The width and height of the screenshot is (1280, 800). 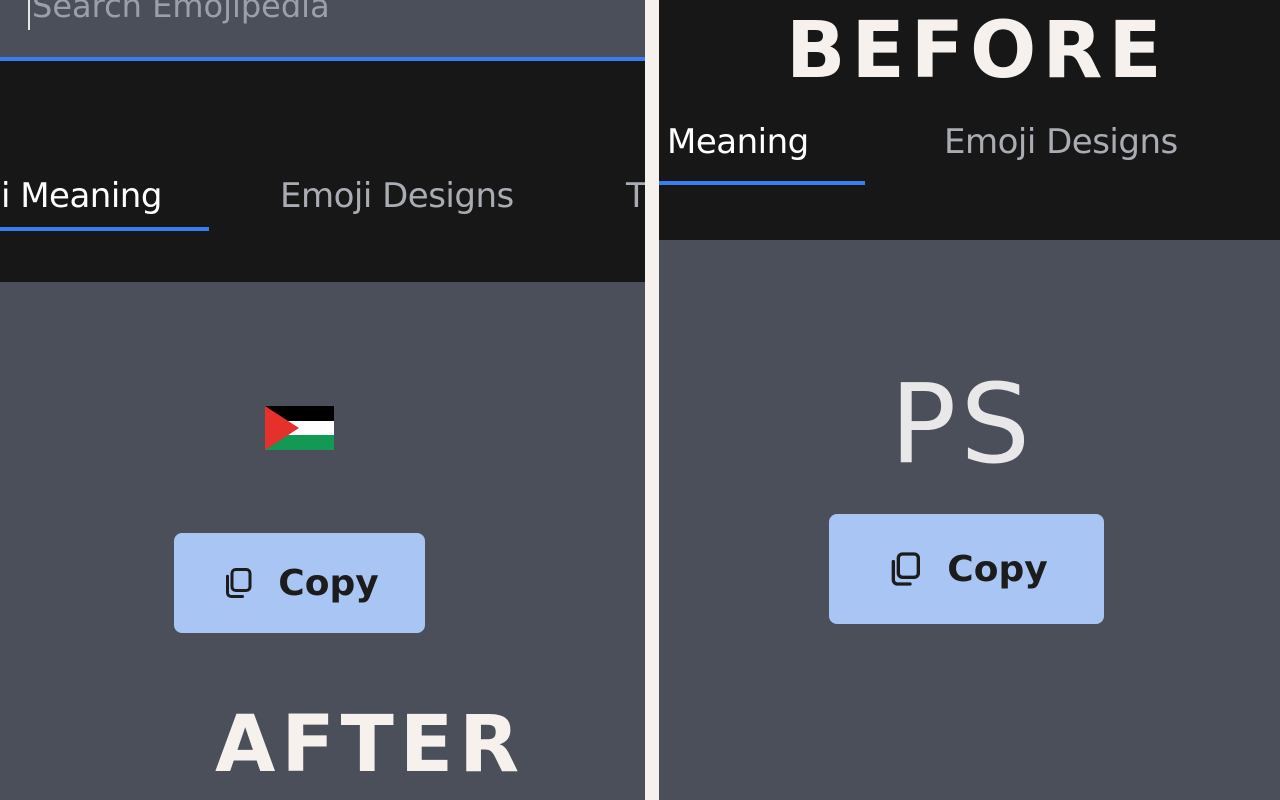 I want to click on panel-divider, so click(x=652, y=400).